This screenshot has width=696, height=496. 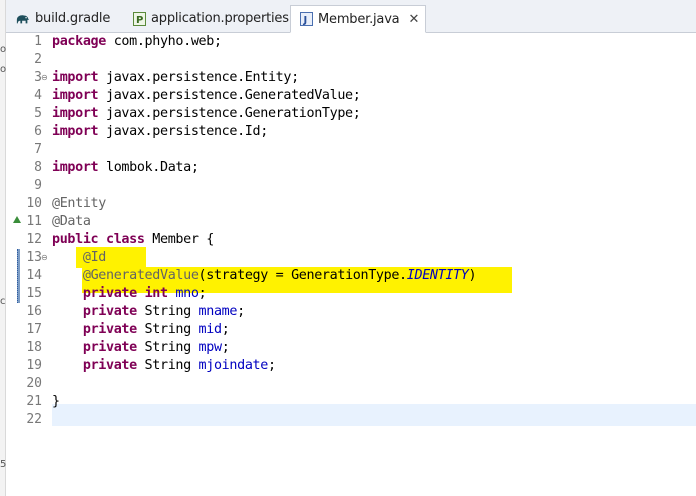 What do you see at coordinates (187, 293) in the screenshot?
I see `field-name: mno` at bounding box center [187, 293].